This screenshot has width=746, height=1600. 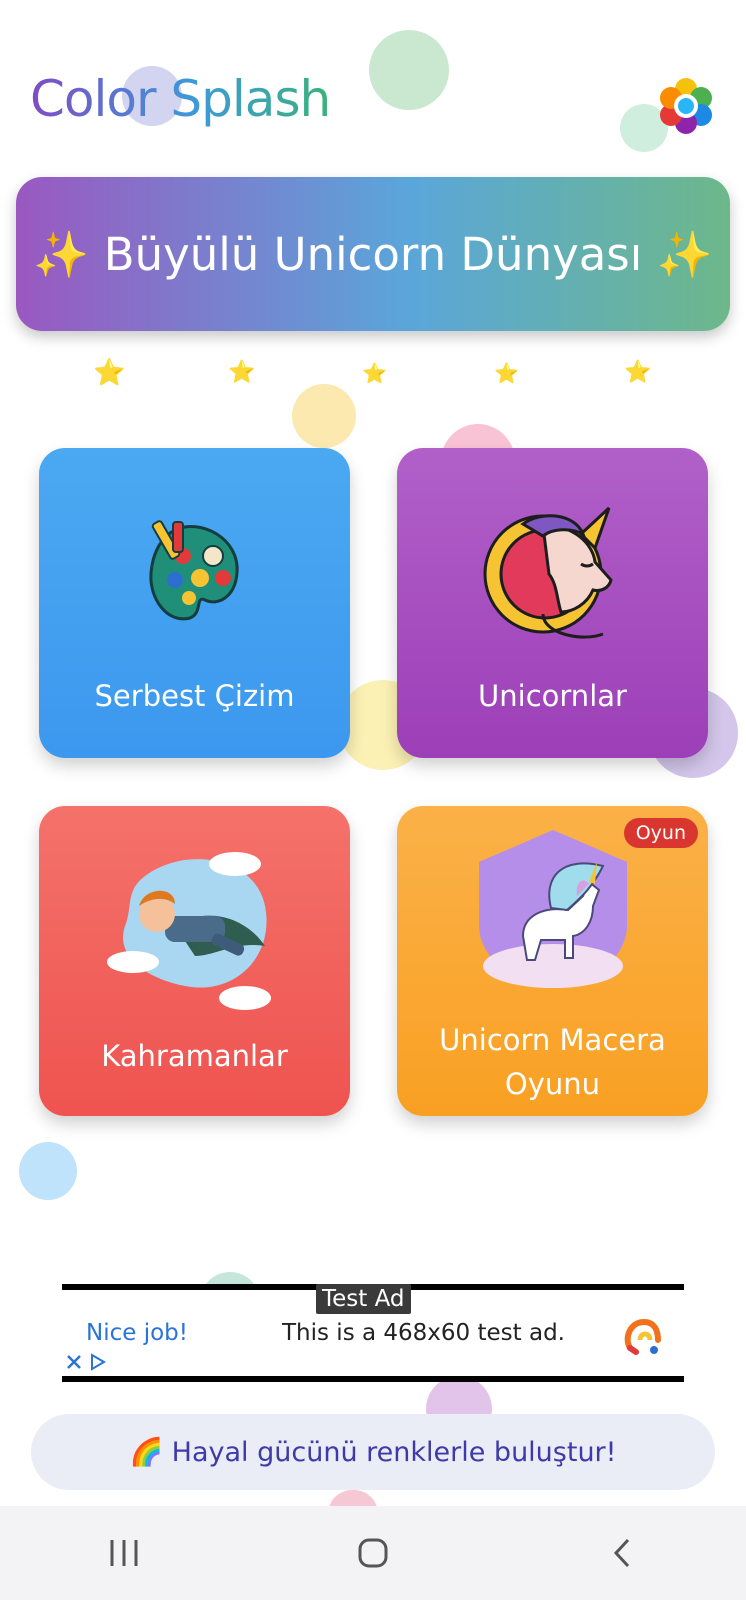 What do you see at coordinates (137, 1333) in the screenshot?
I see `ad-headline: Nice job!` at bounding box center [137, 1333].